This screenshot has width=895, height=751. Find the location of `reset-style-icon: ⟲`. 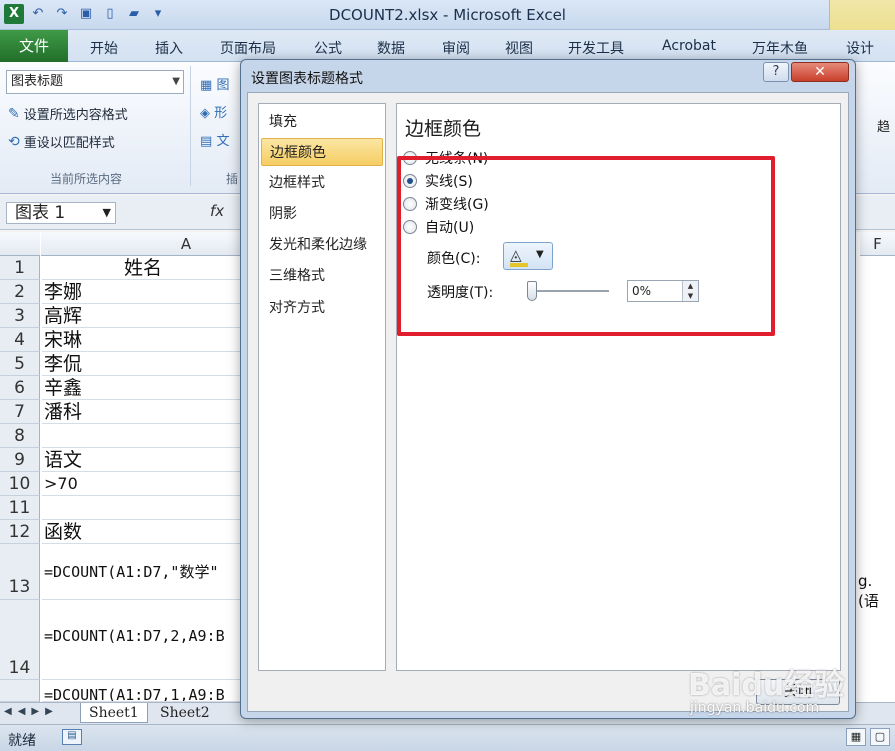

reset-style-icon: ⟲ is located at coordinates (14, 141).